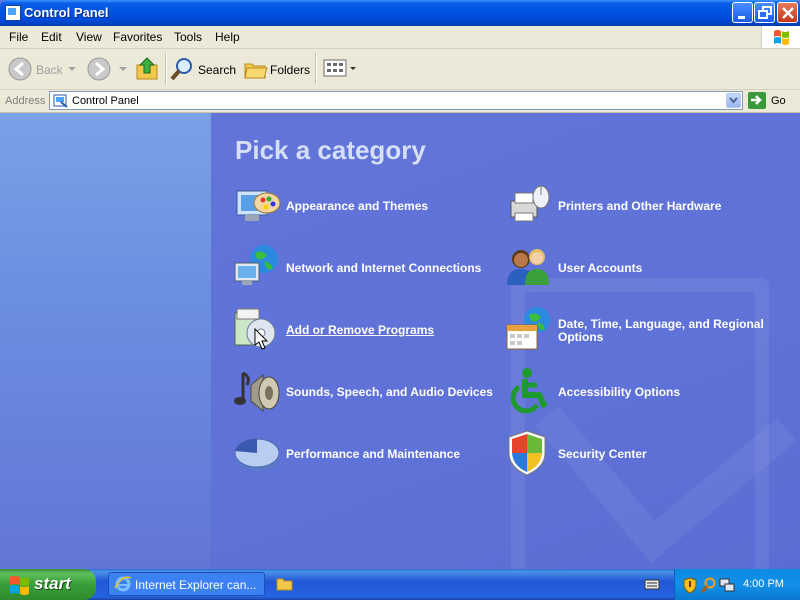  What do you see at coordinates (257, 392) in the screenshot?
I see `speaker-note-icon` at bounding box center [257, 392].